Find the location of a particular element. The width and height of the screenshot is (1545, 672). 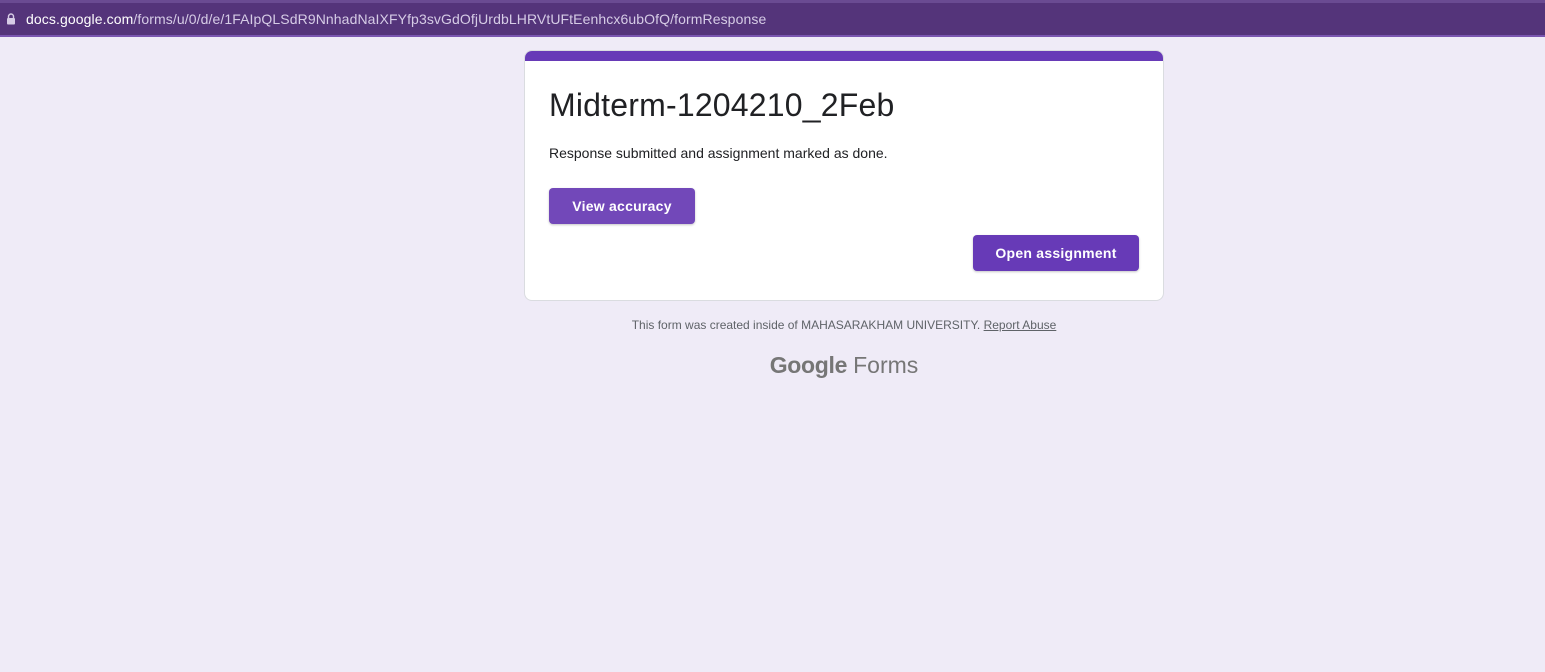

google-forms-logo: Google Forms is located at coordinates (844, 365).